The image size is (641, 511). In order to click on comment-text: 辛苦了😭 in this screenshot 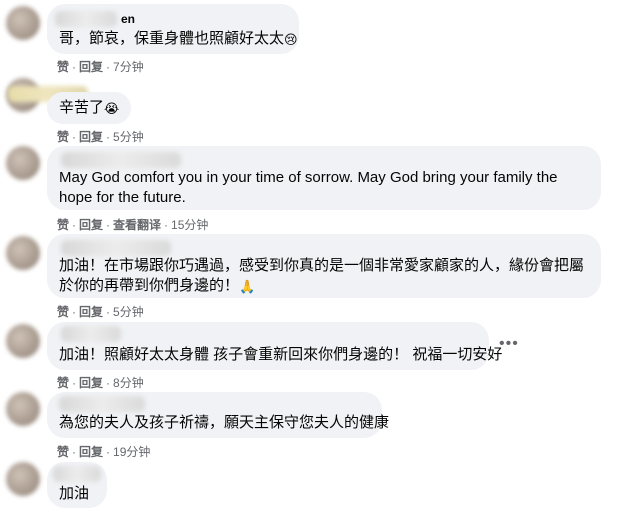, I will do `click(89, 108)`.